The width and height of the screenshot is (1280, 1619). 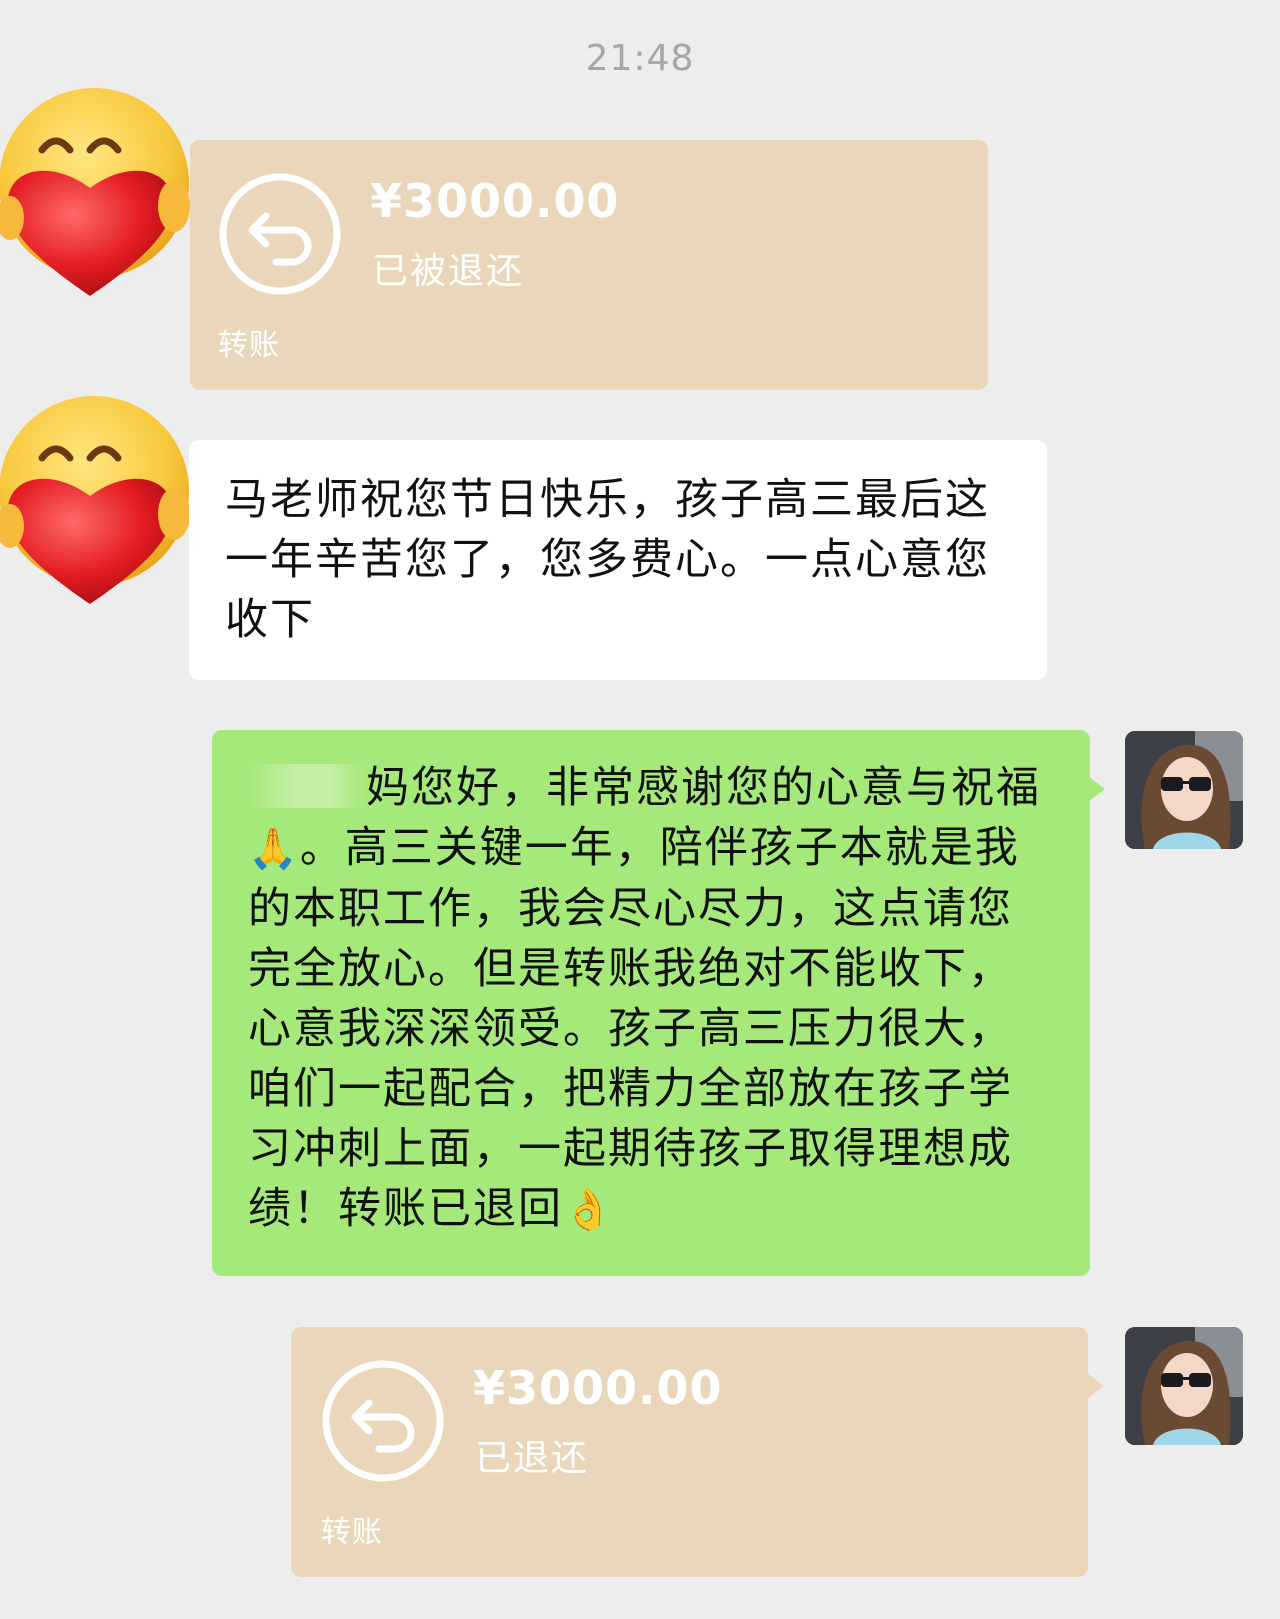 What do you see at coordinates (607, 560) in the screenshot?
I see `message-text: 马老师祝您节日快乐，孩子高三最后这一年辛苦您了，您多费心。一点心意您收下` at bounding box center [607, 560].